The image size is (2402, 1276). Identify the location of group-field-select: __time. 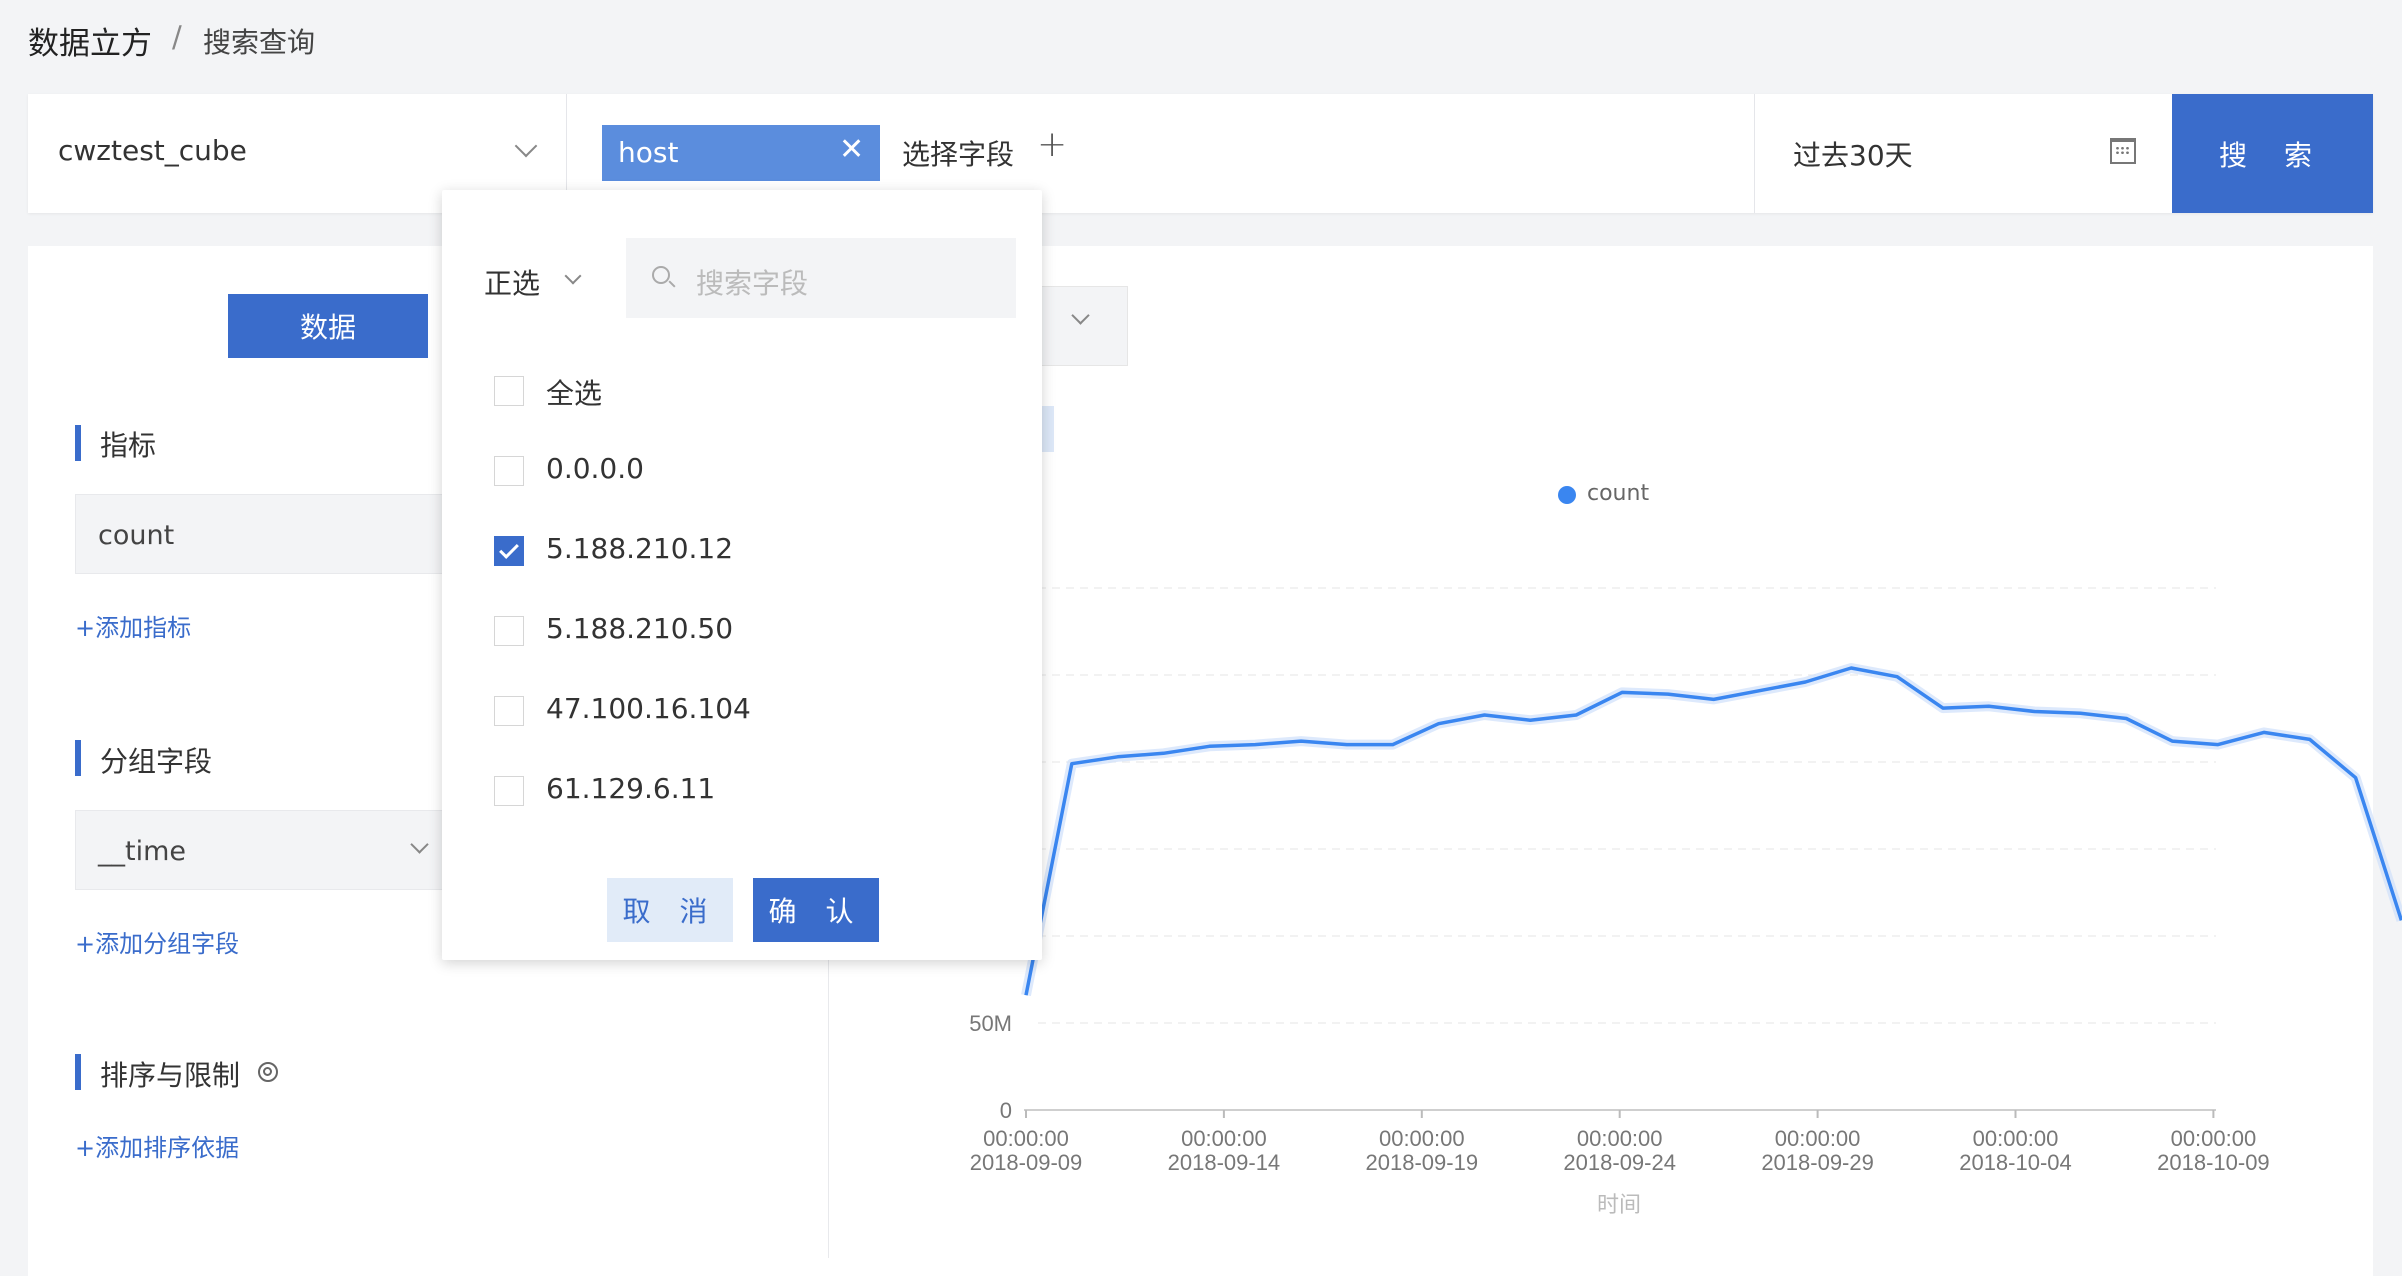
(265, 850).